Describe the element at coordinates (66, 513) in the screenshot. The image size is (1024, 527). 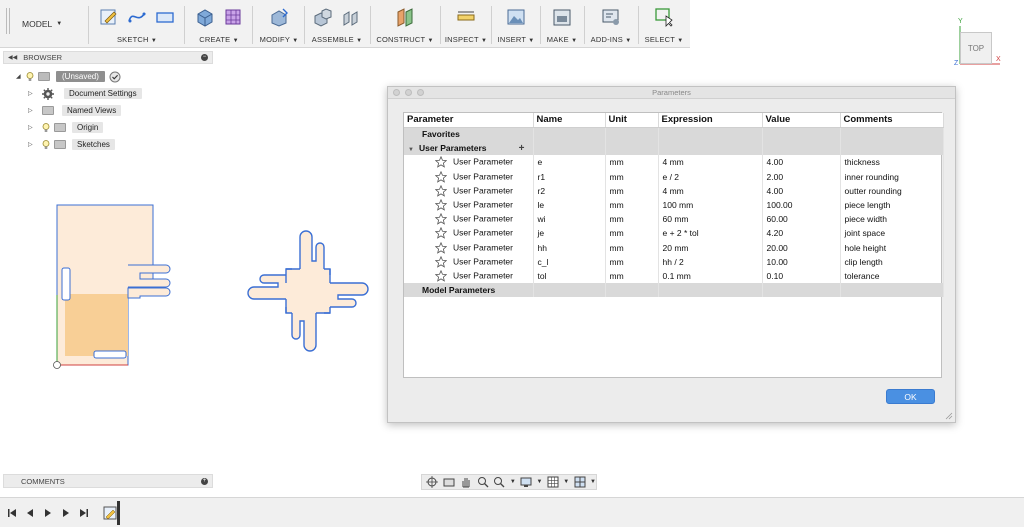
I see `step-forward-icon` at that location.